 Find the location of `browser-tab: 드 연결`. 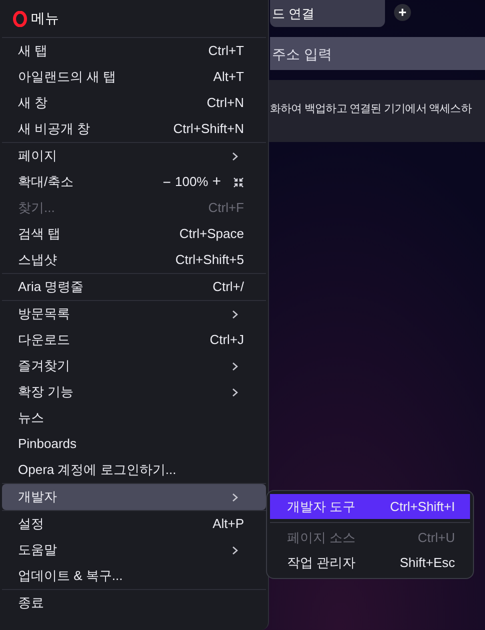

browser-tab: 드 연결 is located at coordinates (327, 13).